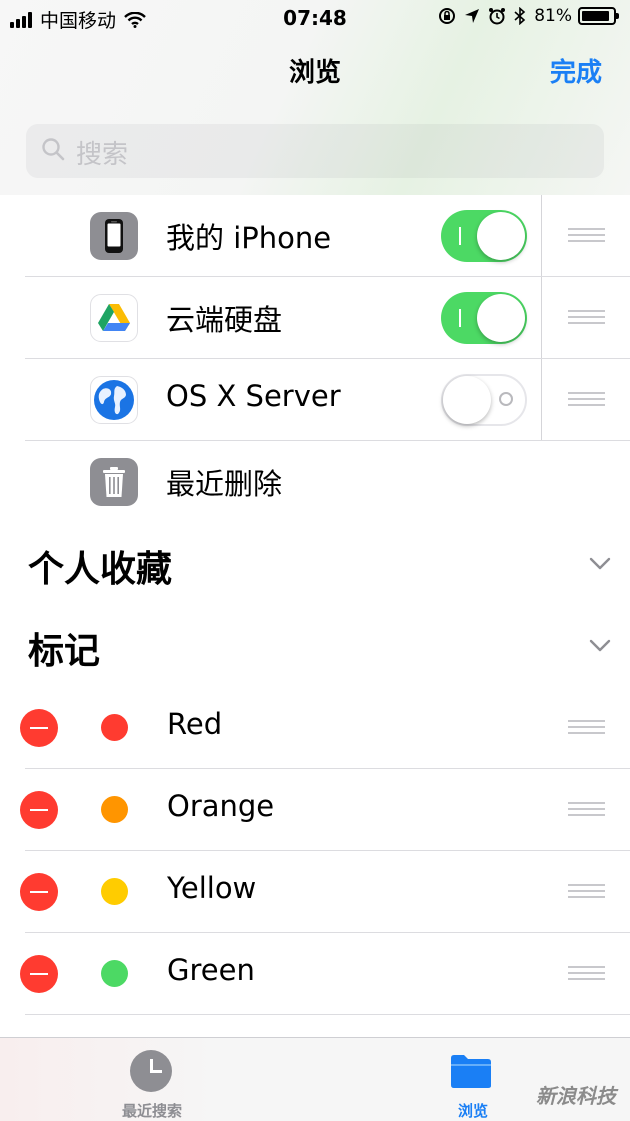  What do you see at coordinates (211, 970) in the screenshot?
I see `tag-label: Green` at bounding box center [211, 970].